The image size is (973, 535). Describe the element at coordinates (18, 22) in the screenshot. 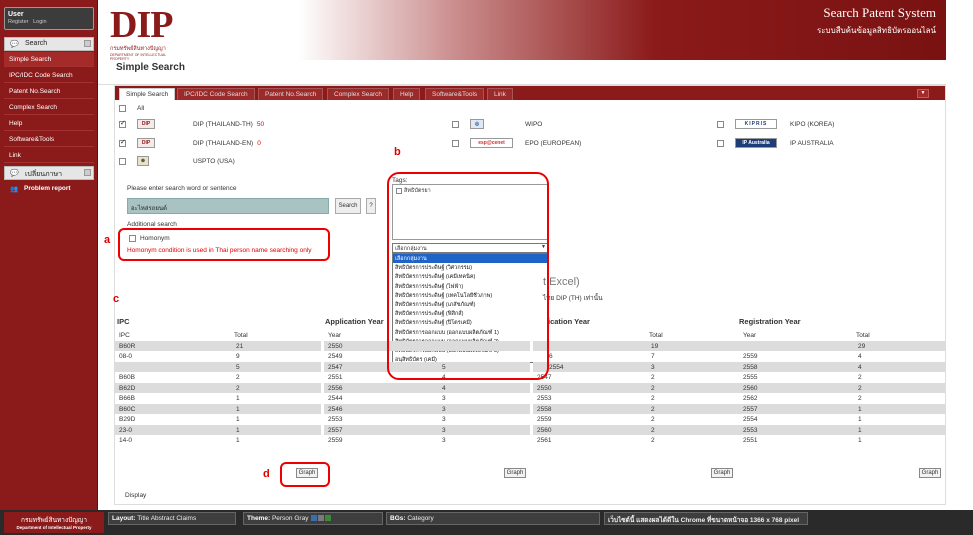

I see `register-link: Register` at that location.